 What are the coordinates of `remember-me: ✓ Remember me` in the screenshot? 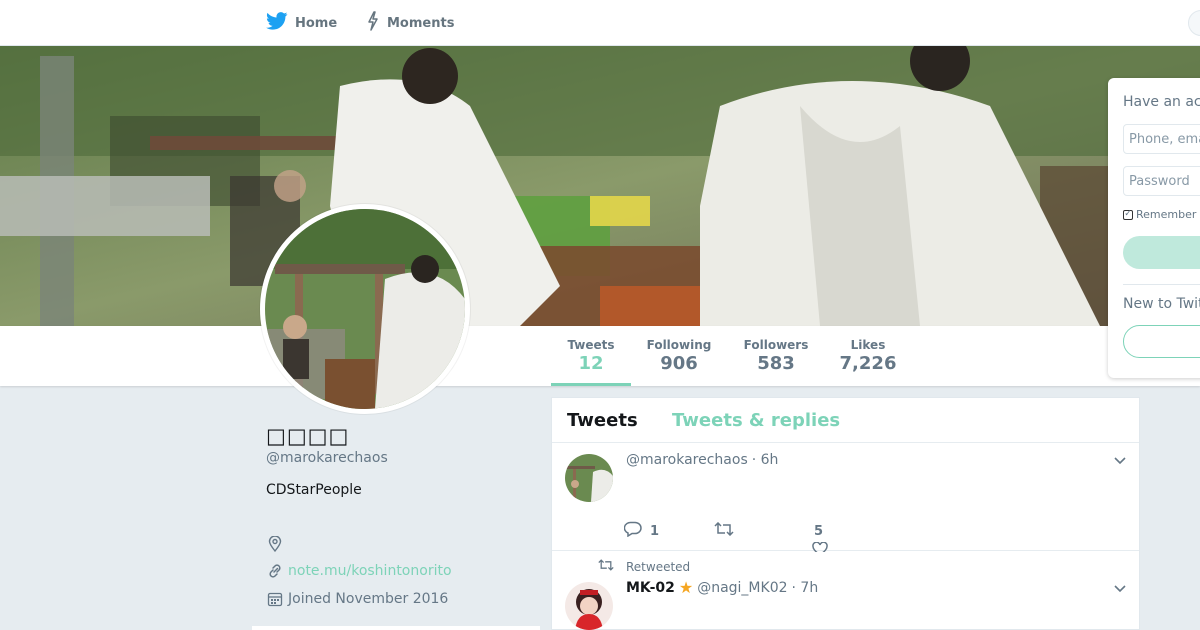 It's located at (1161, 214).